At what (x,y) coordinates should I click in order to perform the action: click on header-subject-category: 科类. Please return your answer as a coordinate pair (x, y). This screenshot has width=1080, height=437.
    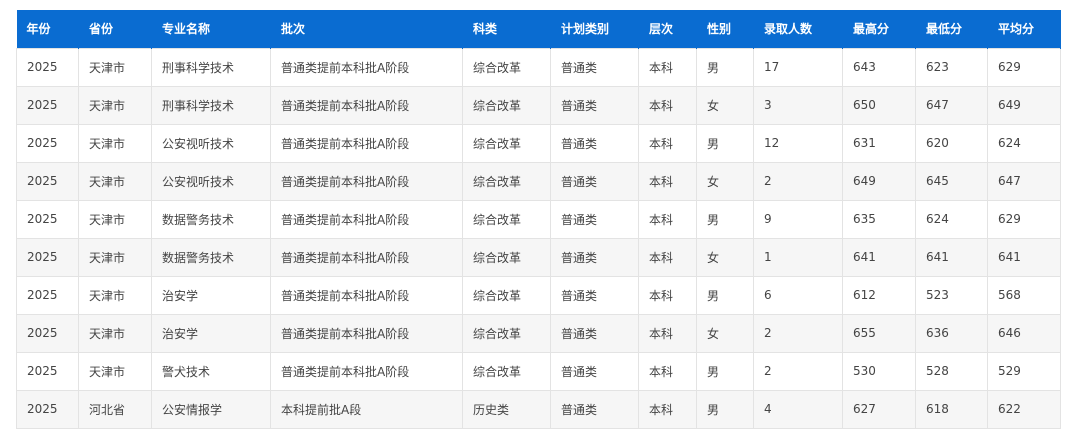
    Looking at the image, I should click on (506, 29).